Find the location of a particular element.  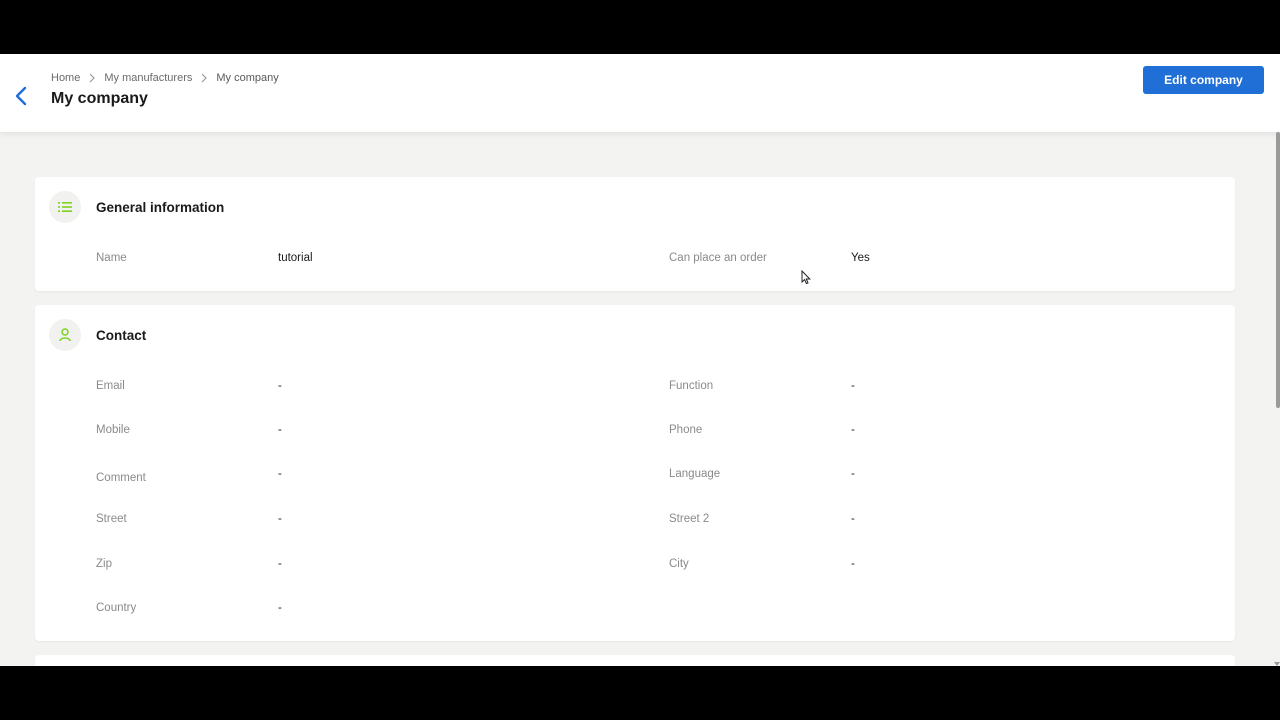

field-label-name: Name is located at coordinates (111, 258).